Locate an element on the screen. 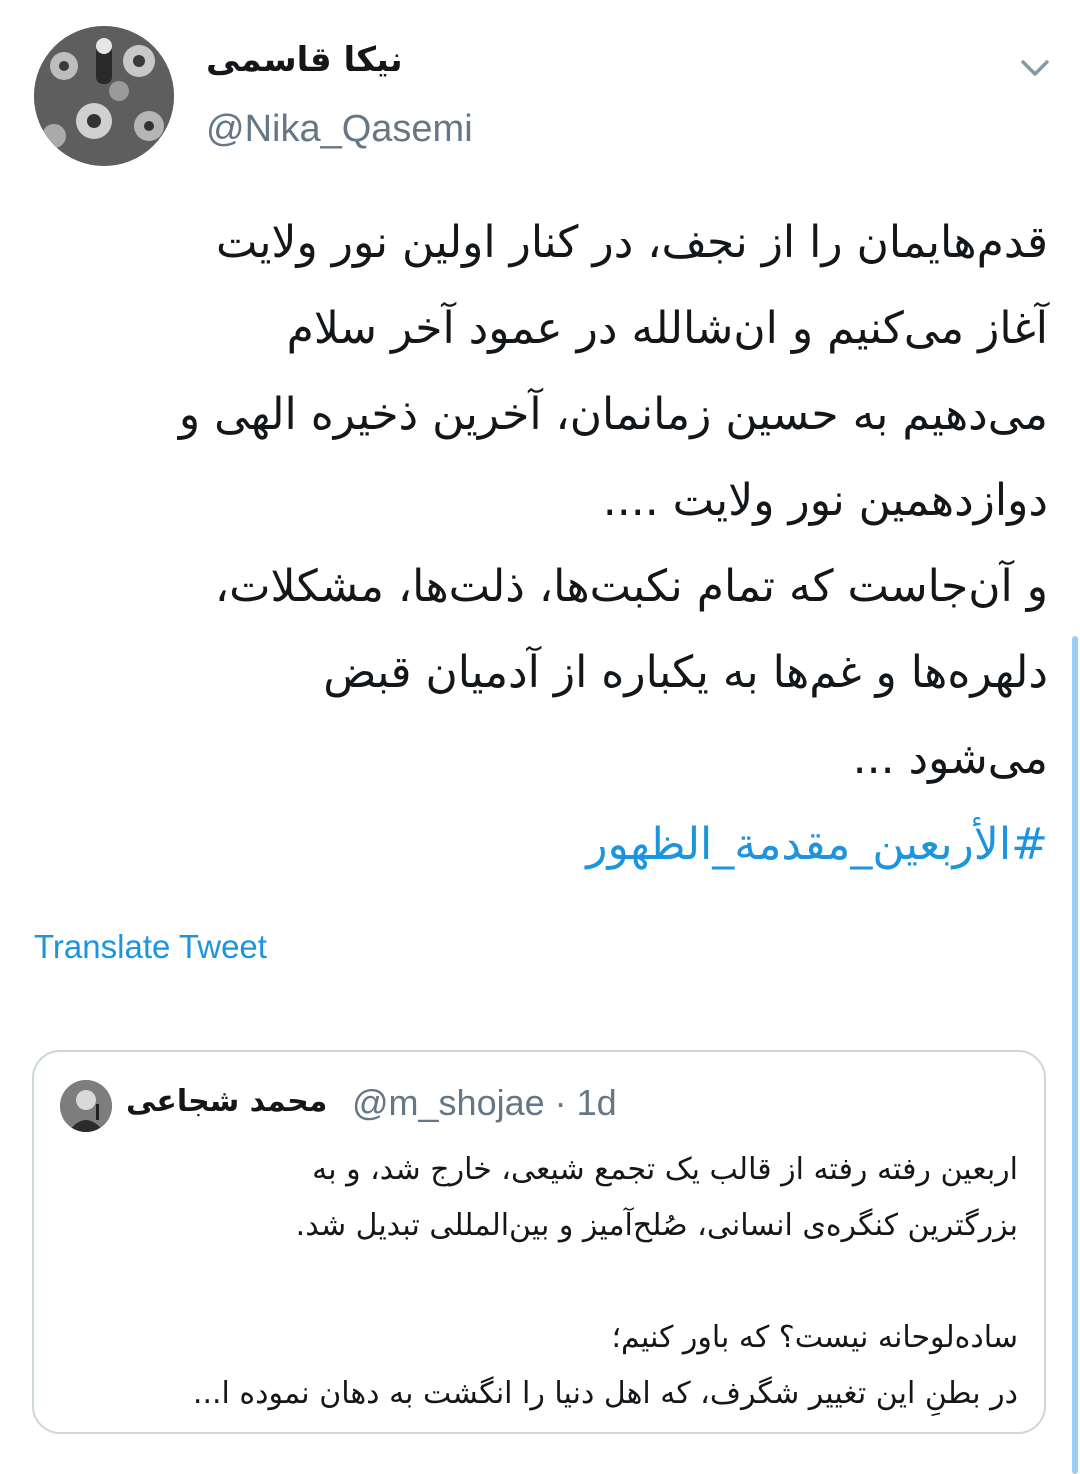  author-avatar is located at coordinates (104, 96).